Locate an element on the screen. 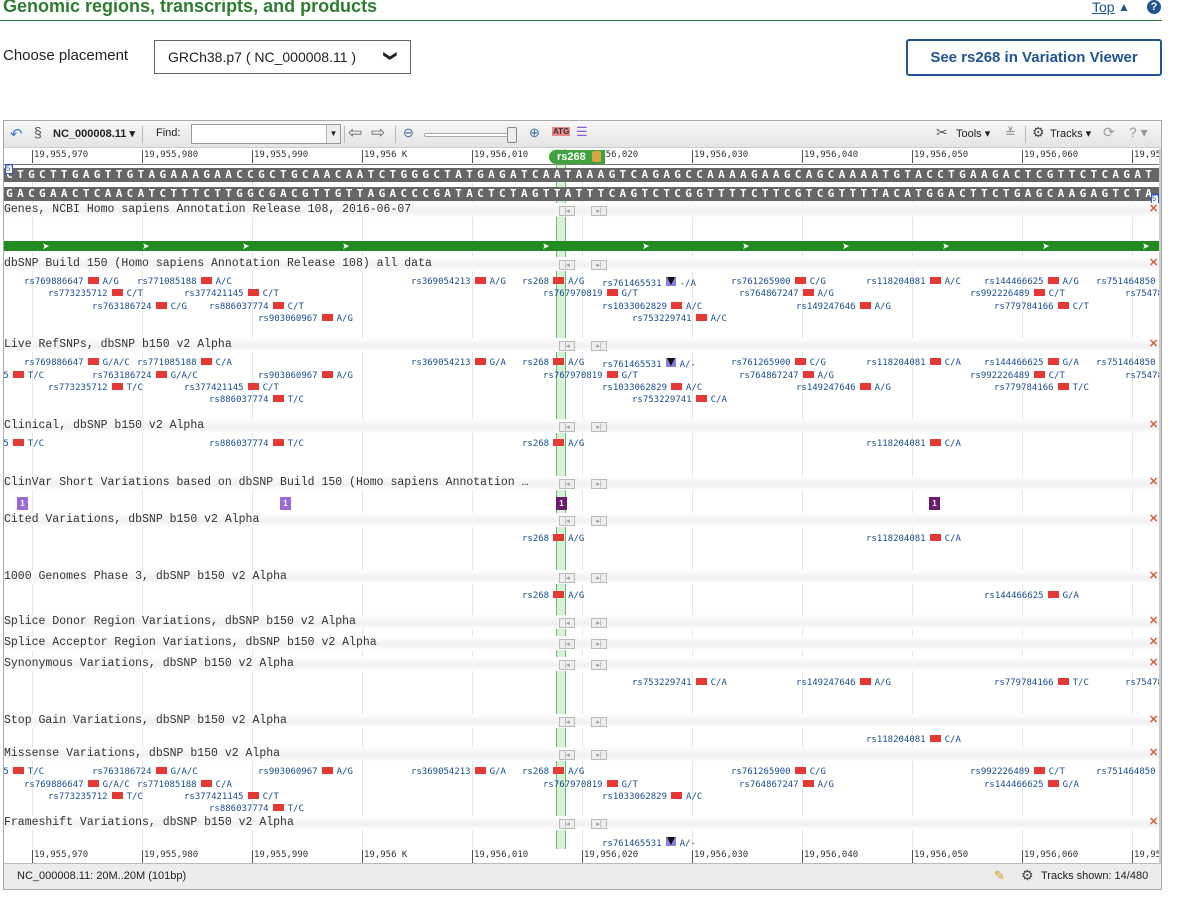 This screenshot has height=900, width=1178. snp-id: rs377421145 is located at coordinates (214, 388).